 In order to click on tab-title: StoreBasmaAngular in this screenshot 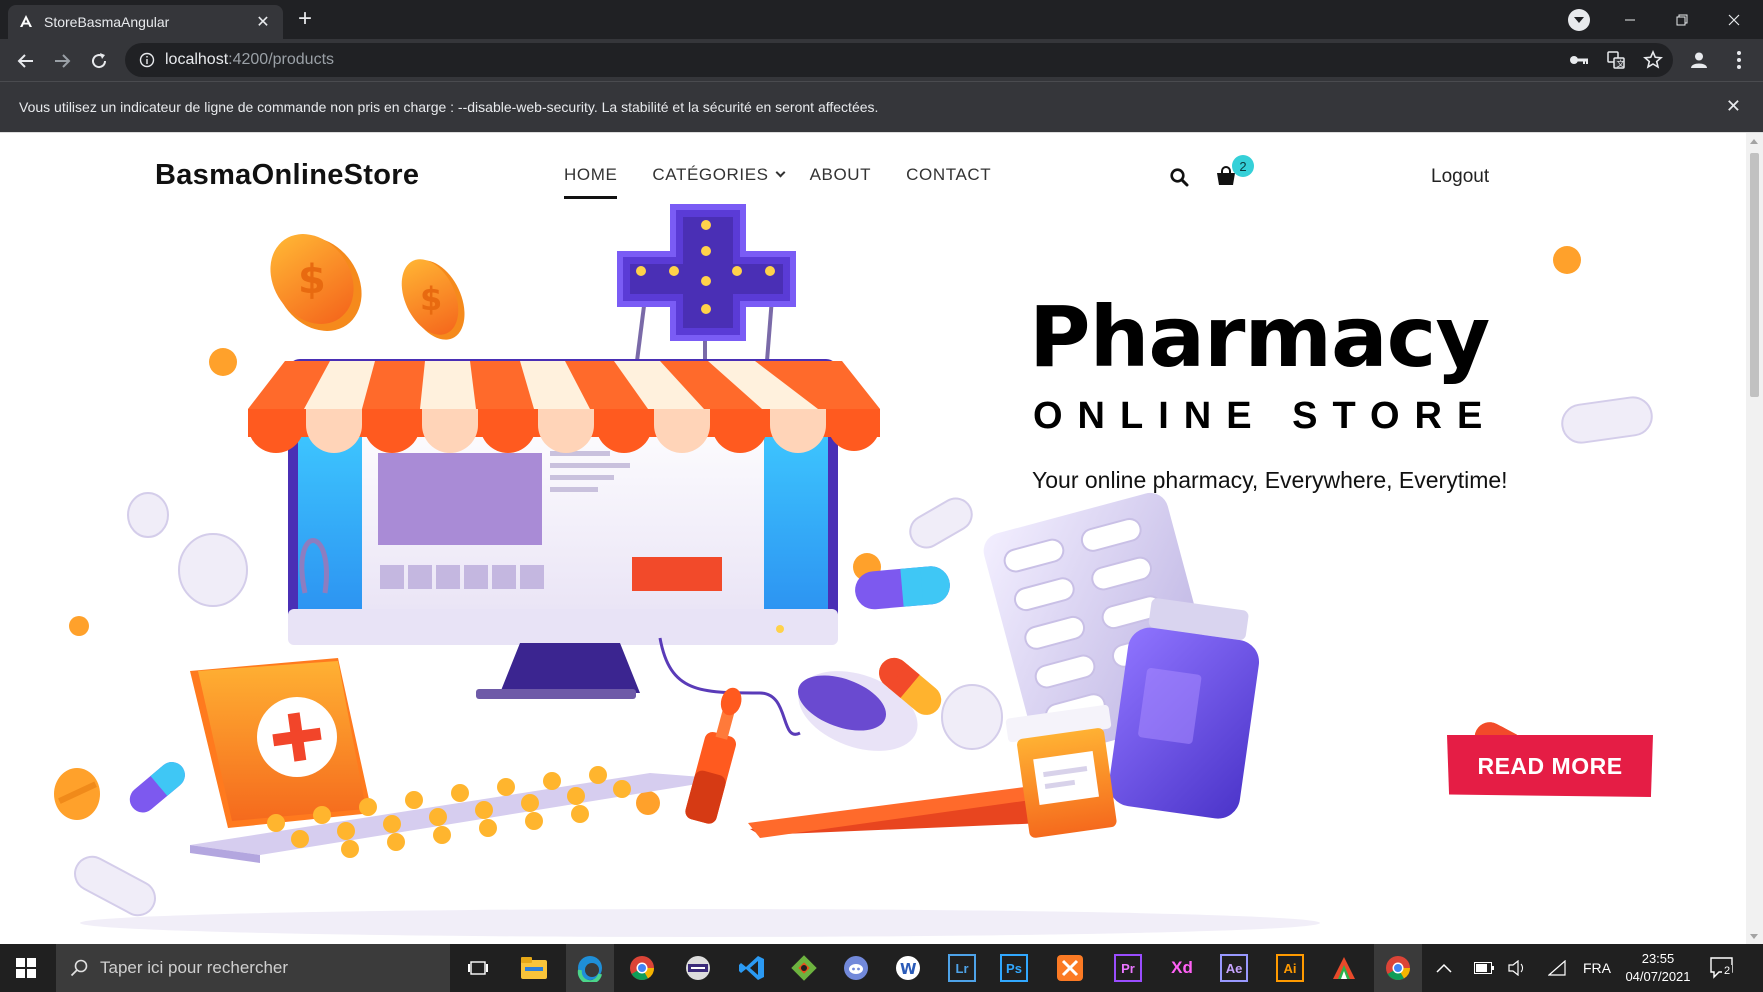, I will do `click(107, 22)`.